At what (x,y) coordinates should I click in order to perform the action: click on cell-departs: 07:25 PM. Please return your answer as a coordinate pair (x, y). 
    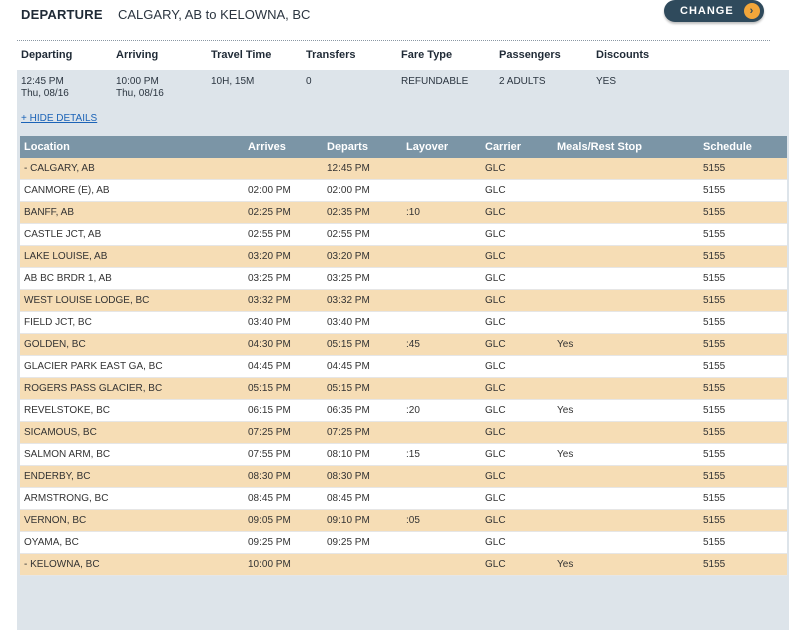
    Looking at the image, I should click on (366, 432).